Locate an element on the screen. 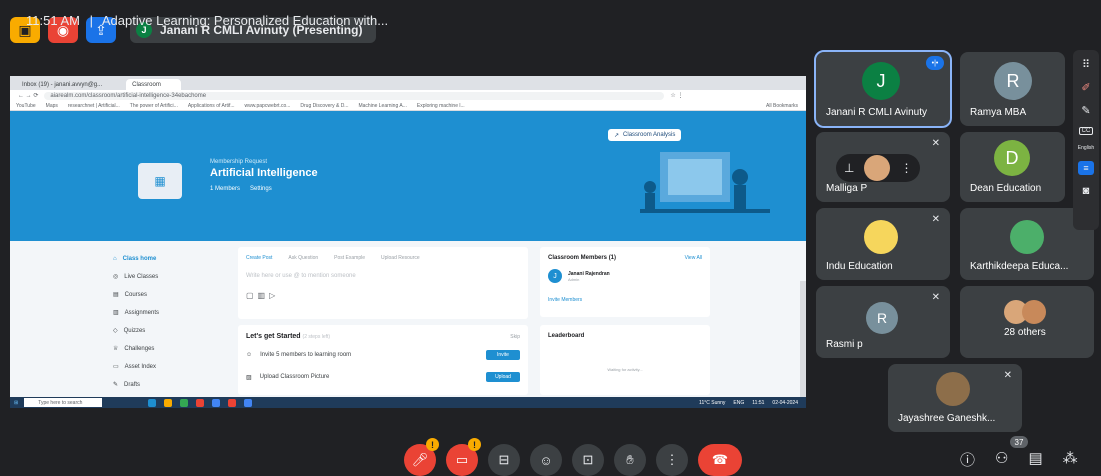 The image size is (1101, 476). participant-tile: D Dean Education is located at coordinates (1012, 167).